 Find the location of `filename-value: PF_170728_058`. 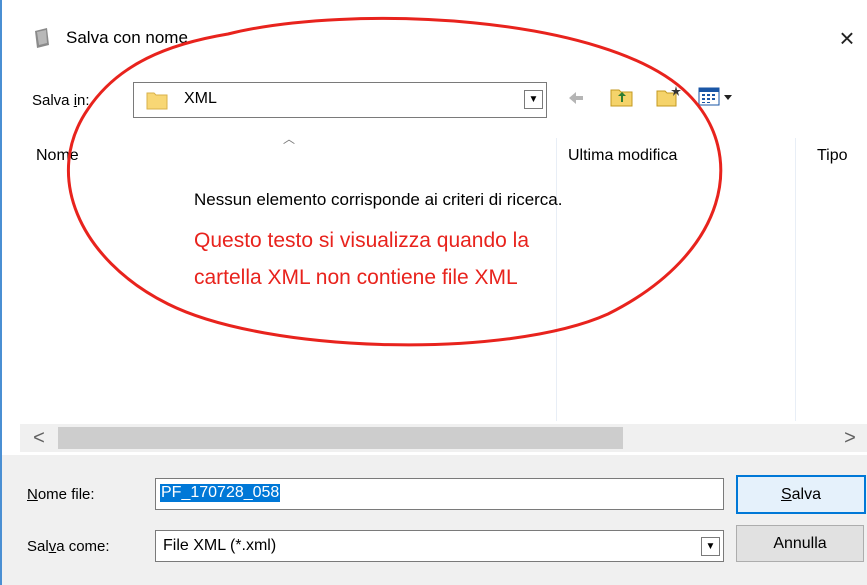

filename-value: PF_170728_058 is located at coordinates (220, 493).